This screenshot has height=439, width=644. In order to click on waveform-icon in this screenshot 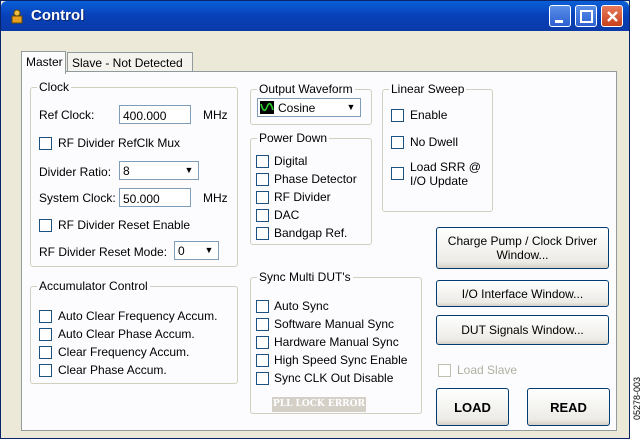, I will do `click(267, 107)`.